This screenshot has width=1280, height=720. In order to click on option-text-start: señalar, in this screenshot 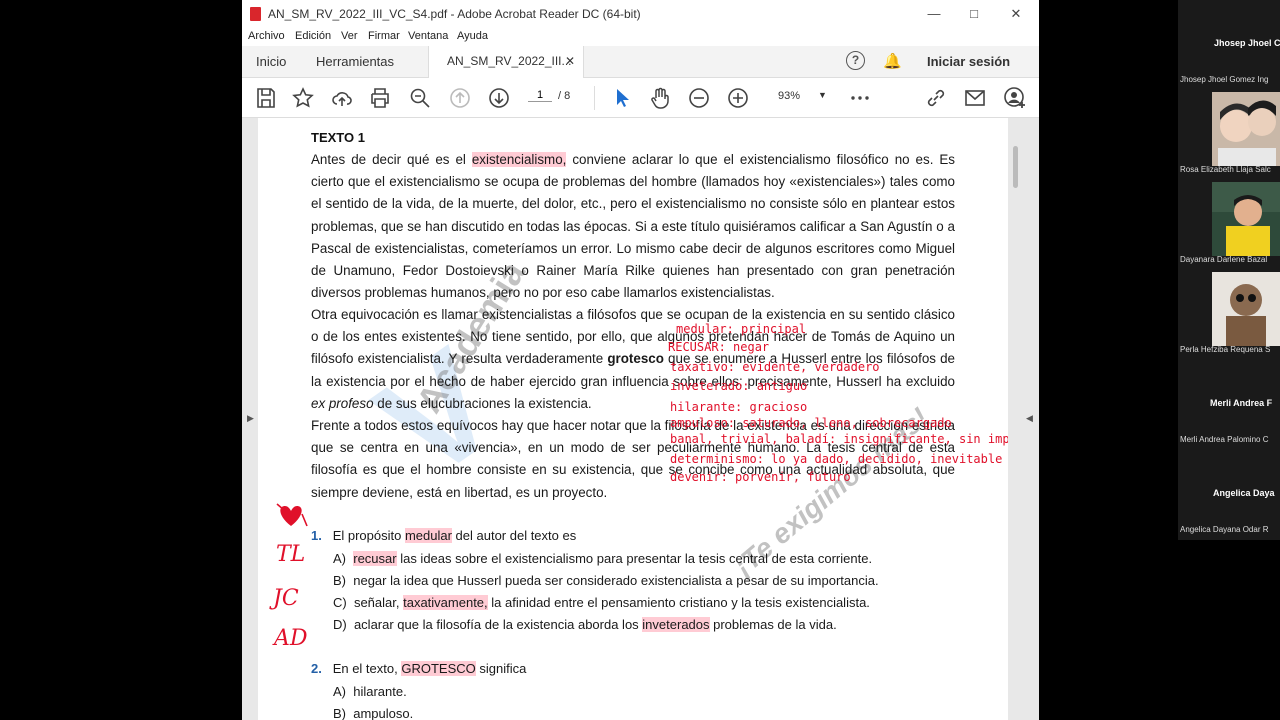, I will do `click(378, 602)`.